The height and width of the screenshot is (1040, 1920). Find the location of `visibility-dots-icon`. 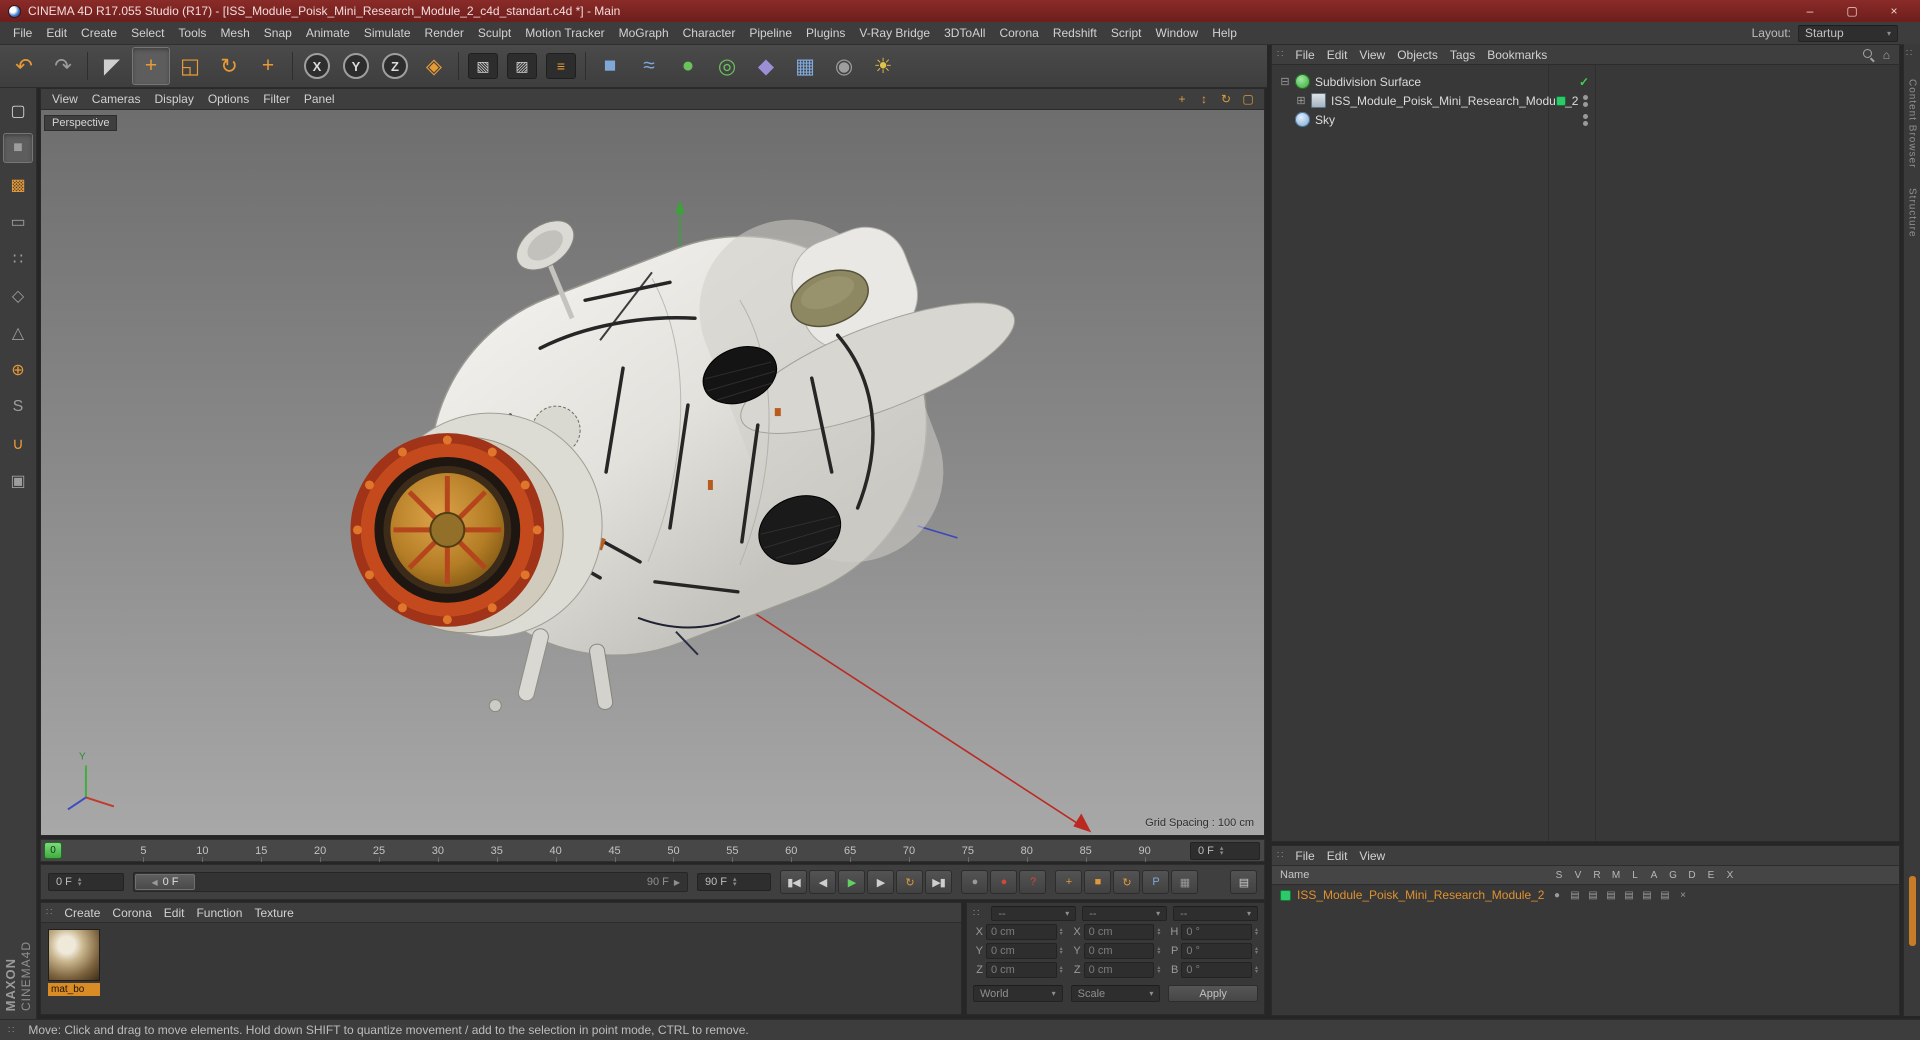

visibility-dots-icon is located at coordinates (1585, 119).